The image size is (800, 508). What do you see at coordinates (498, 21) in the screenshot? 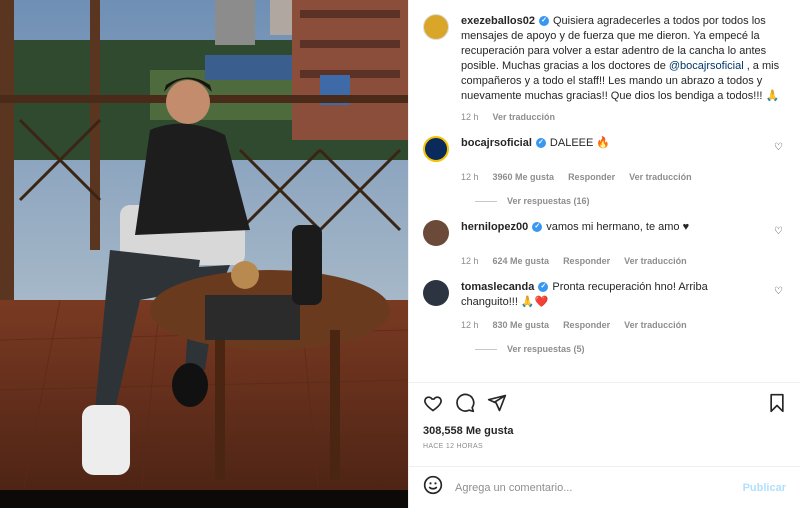
I see `post-username: exezeballos02` at bounding box center [498, 21].